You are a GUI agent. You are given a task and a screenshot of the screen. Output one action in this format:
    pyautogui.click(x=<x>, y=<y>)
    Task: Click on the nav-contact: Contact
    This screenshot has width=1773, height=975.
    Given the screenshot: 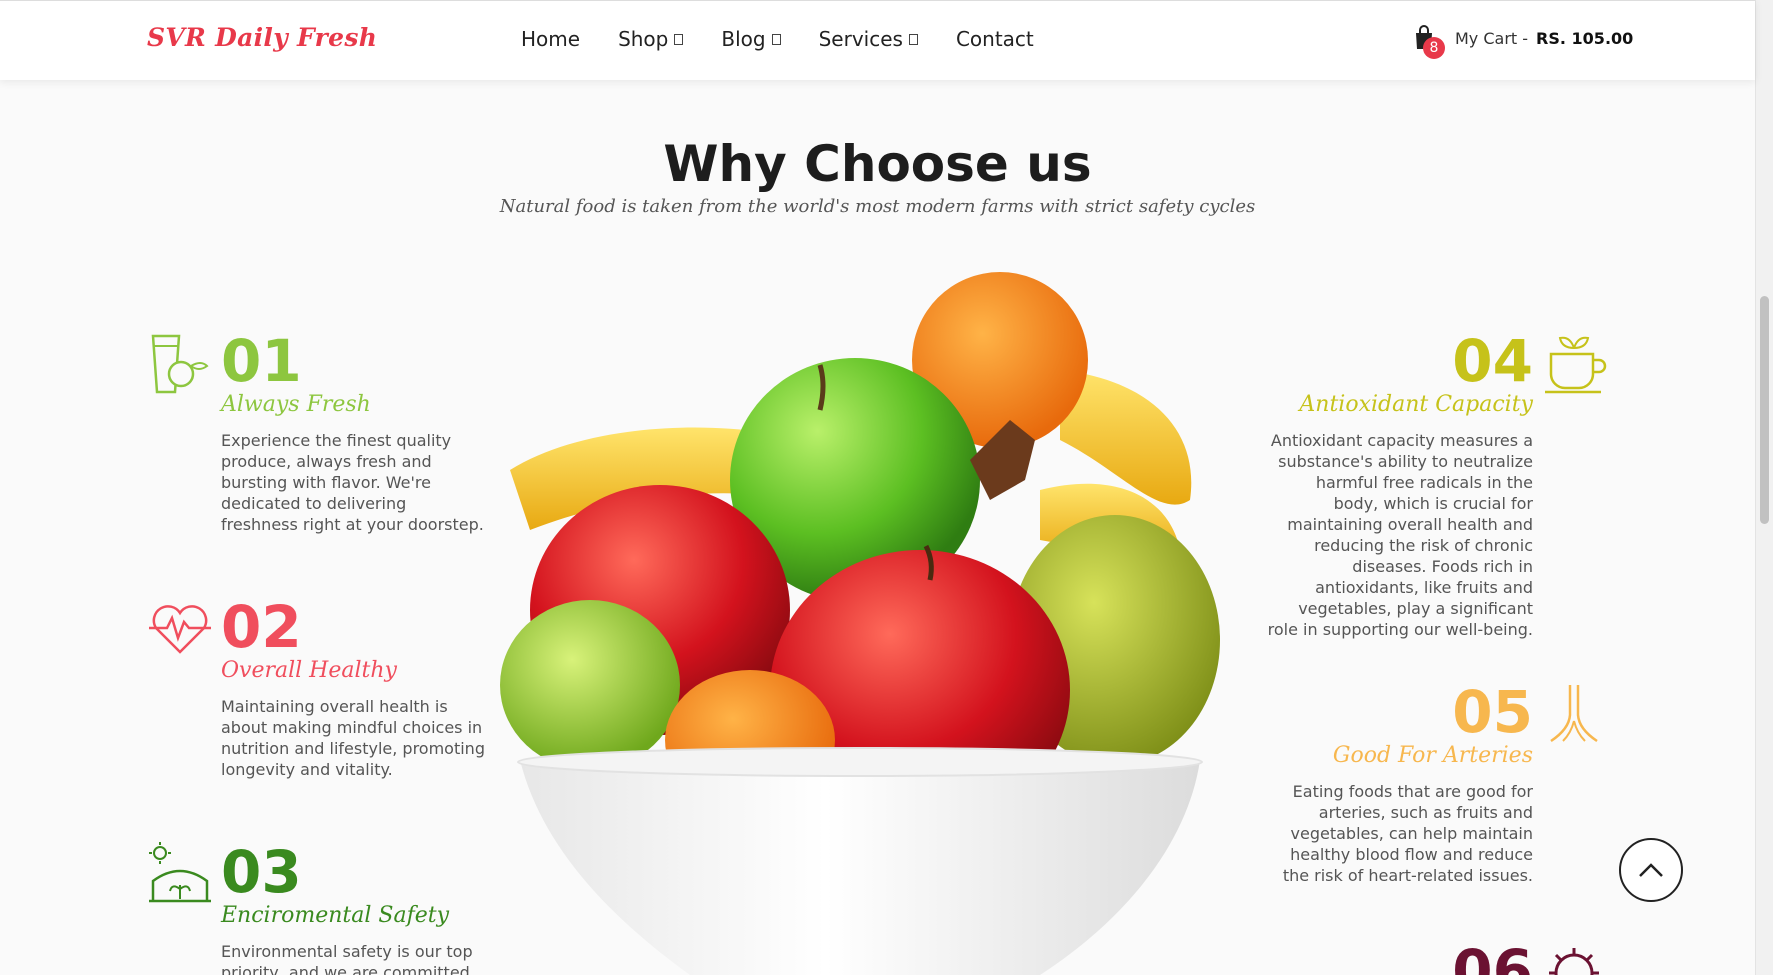 What is the action you would take?
    pyautogui.click(x=995, y=39)
    